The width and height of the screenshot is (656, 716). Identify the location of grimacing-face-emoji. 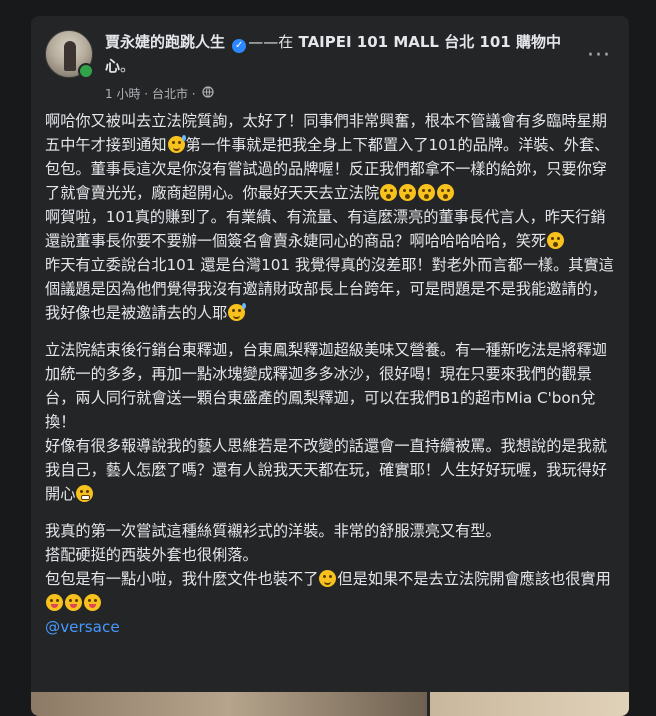
(85, 493).